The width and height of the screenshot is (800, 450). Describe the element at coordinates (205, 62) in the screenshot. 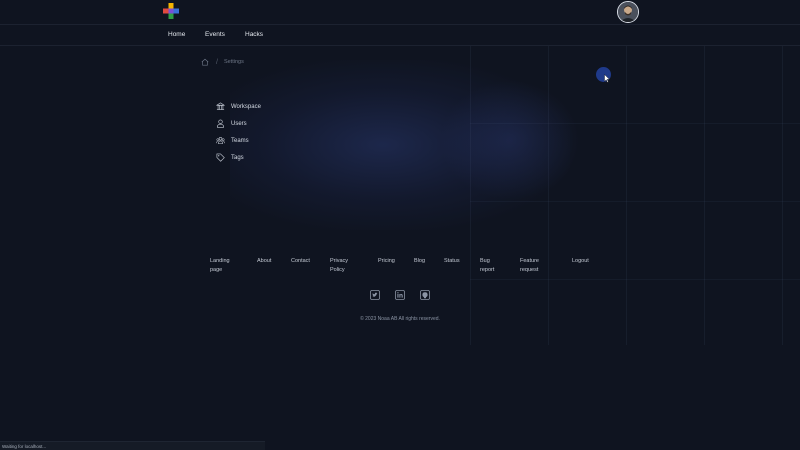

I see `home-icon` at that location.